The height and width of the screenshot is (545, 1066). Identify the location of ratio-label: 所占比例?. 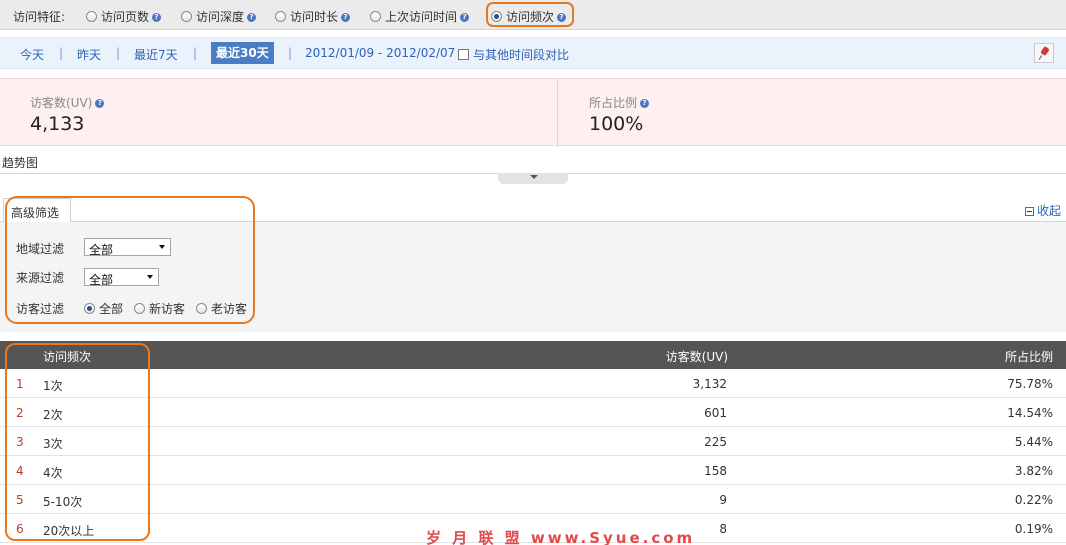
(619, 102).